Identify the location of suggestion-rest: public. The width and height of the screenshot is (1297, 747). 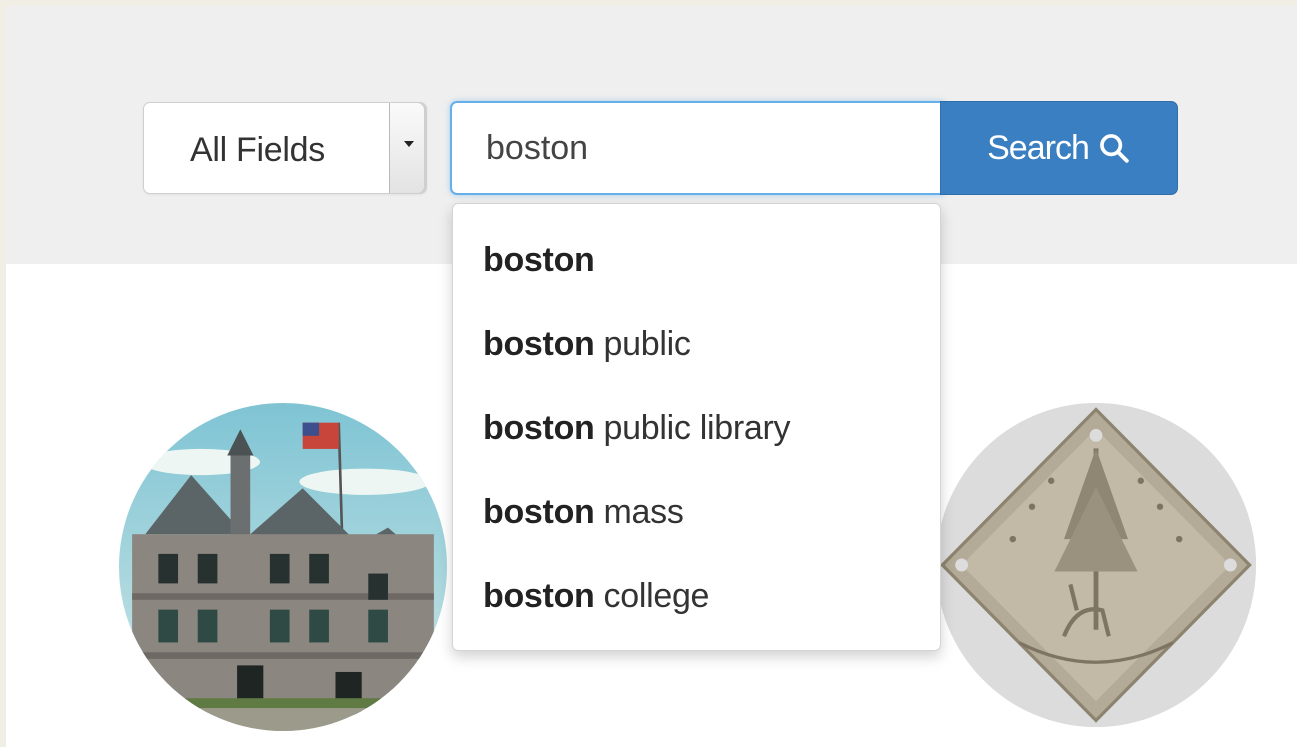
(647, 343).